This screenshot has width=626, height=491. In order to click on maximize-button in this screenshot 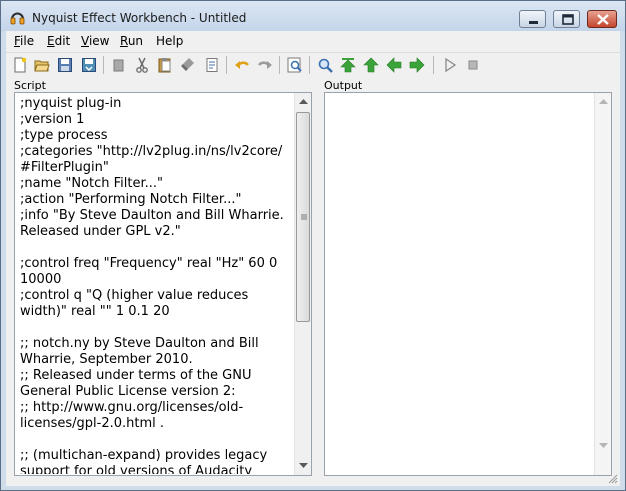, I will do `click(566, 19)`.